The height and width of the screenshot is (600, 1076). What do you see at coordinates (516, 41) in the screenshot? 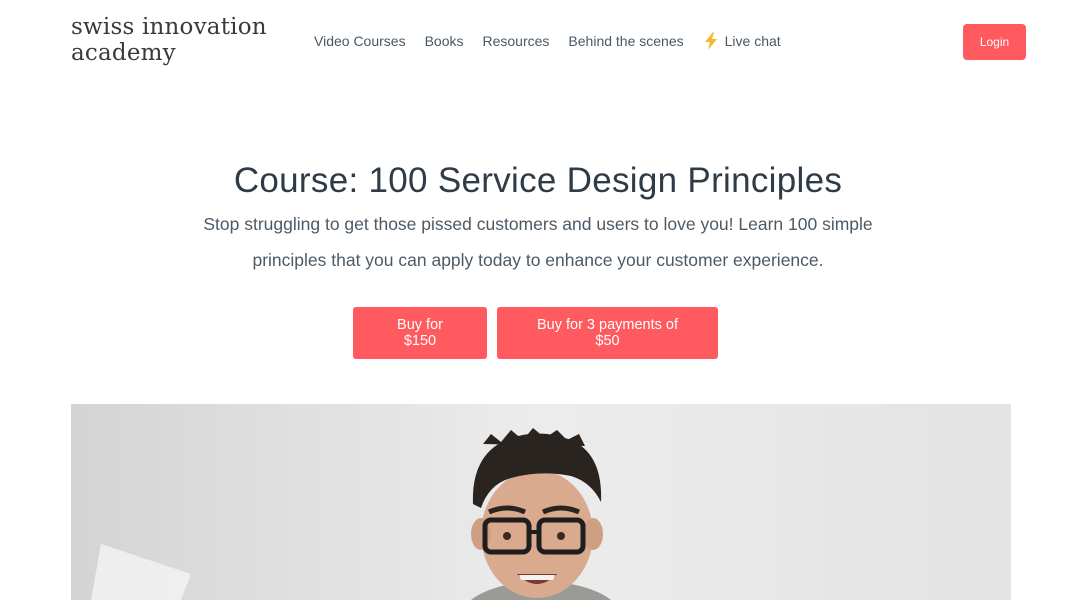
I see `nav-item-resources: Resources` at bounding box center [516, 41].